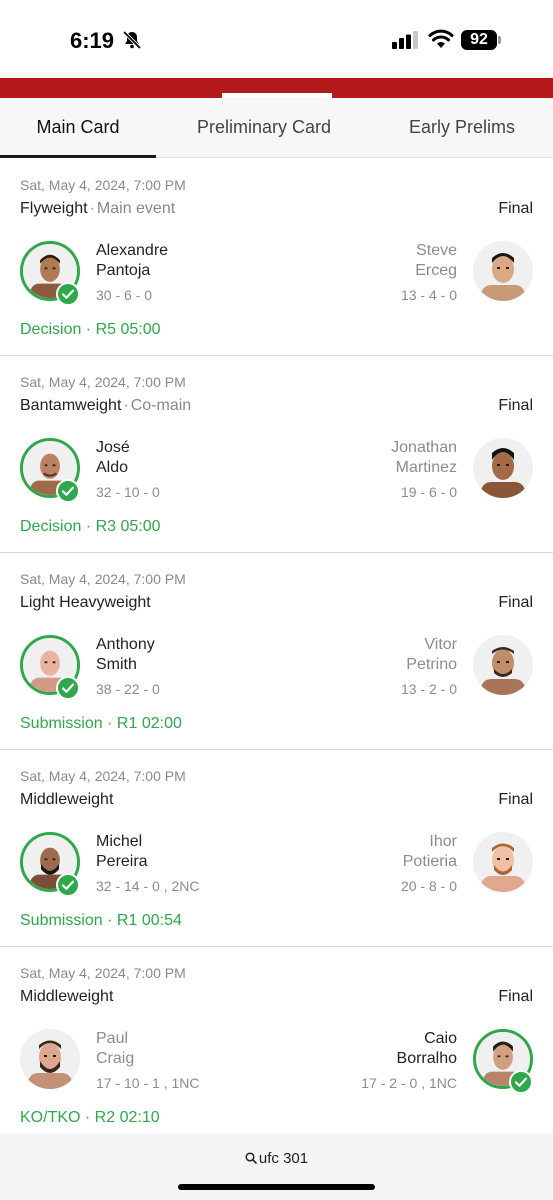  What do you see at coordinates (441, 38) in the screenshot?
I see `wifi-icon` at bounding box center [441, 38].